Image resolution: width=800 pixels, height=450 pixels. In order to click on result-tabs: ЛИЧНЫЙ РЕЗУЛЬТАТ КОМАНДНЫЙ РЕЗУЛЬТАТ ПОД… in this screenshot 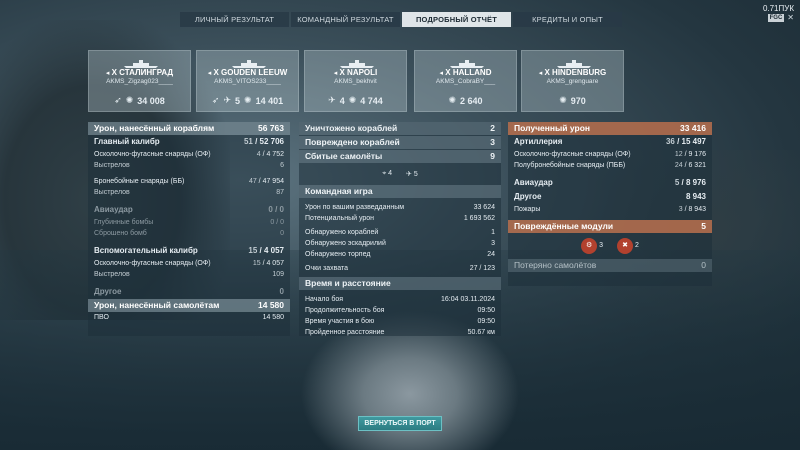, I will do `click(401, 19)`.